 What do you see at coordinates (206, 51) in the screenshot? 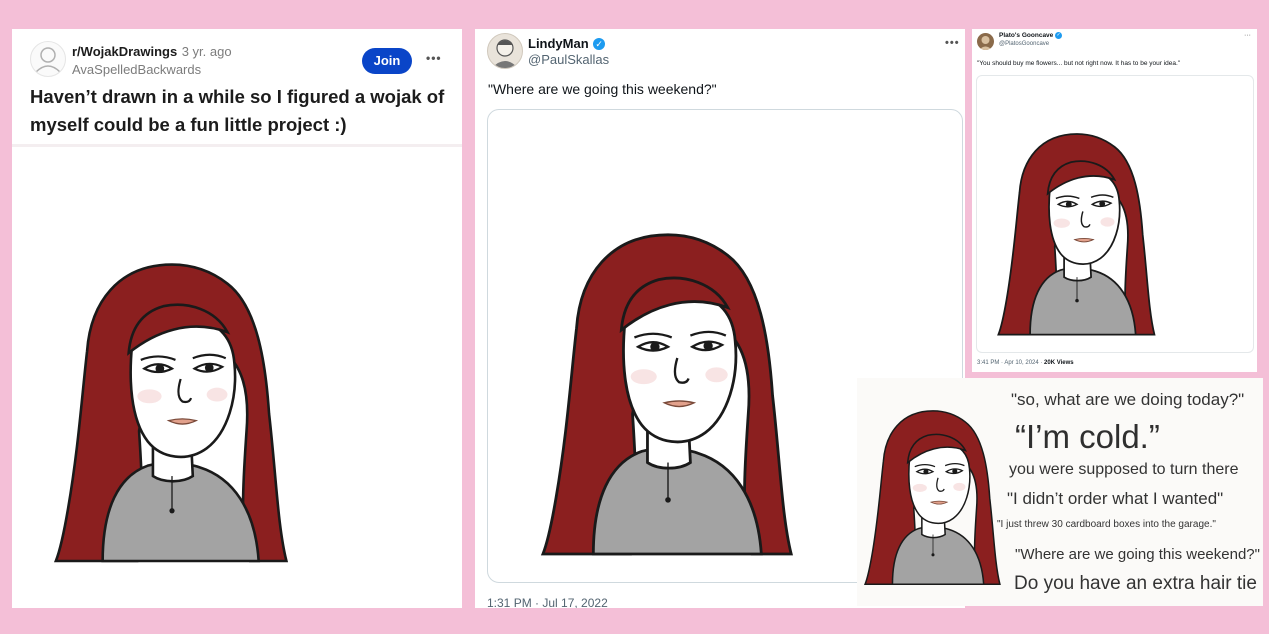
I see `post-age: 3 yr. ago` at bounding box center [206, 51].